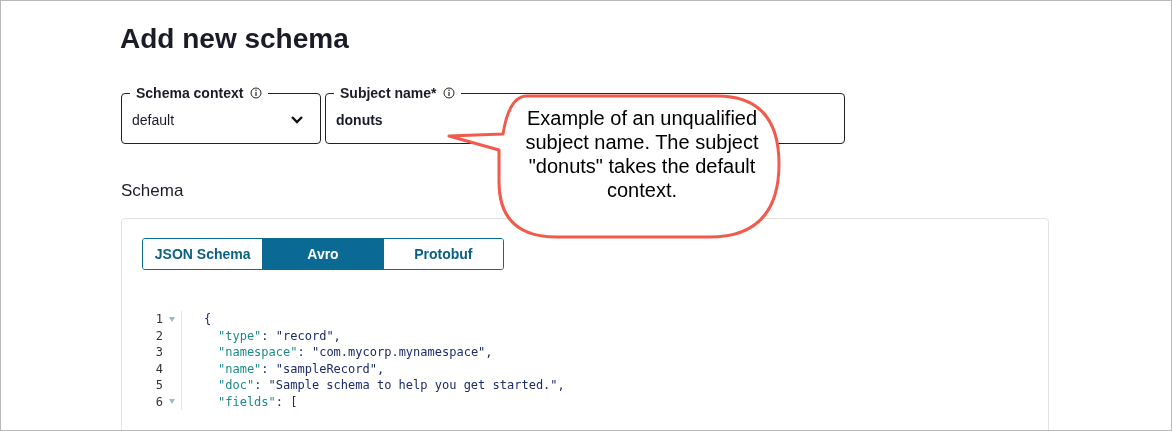 The height and width of the screenshot is (431, 1172). I want to click on field-label: Schema context, so click(190, 93).